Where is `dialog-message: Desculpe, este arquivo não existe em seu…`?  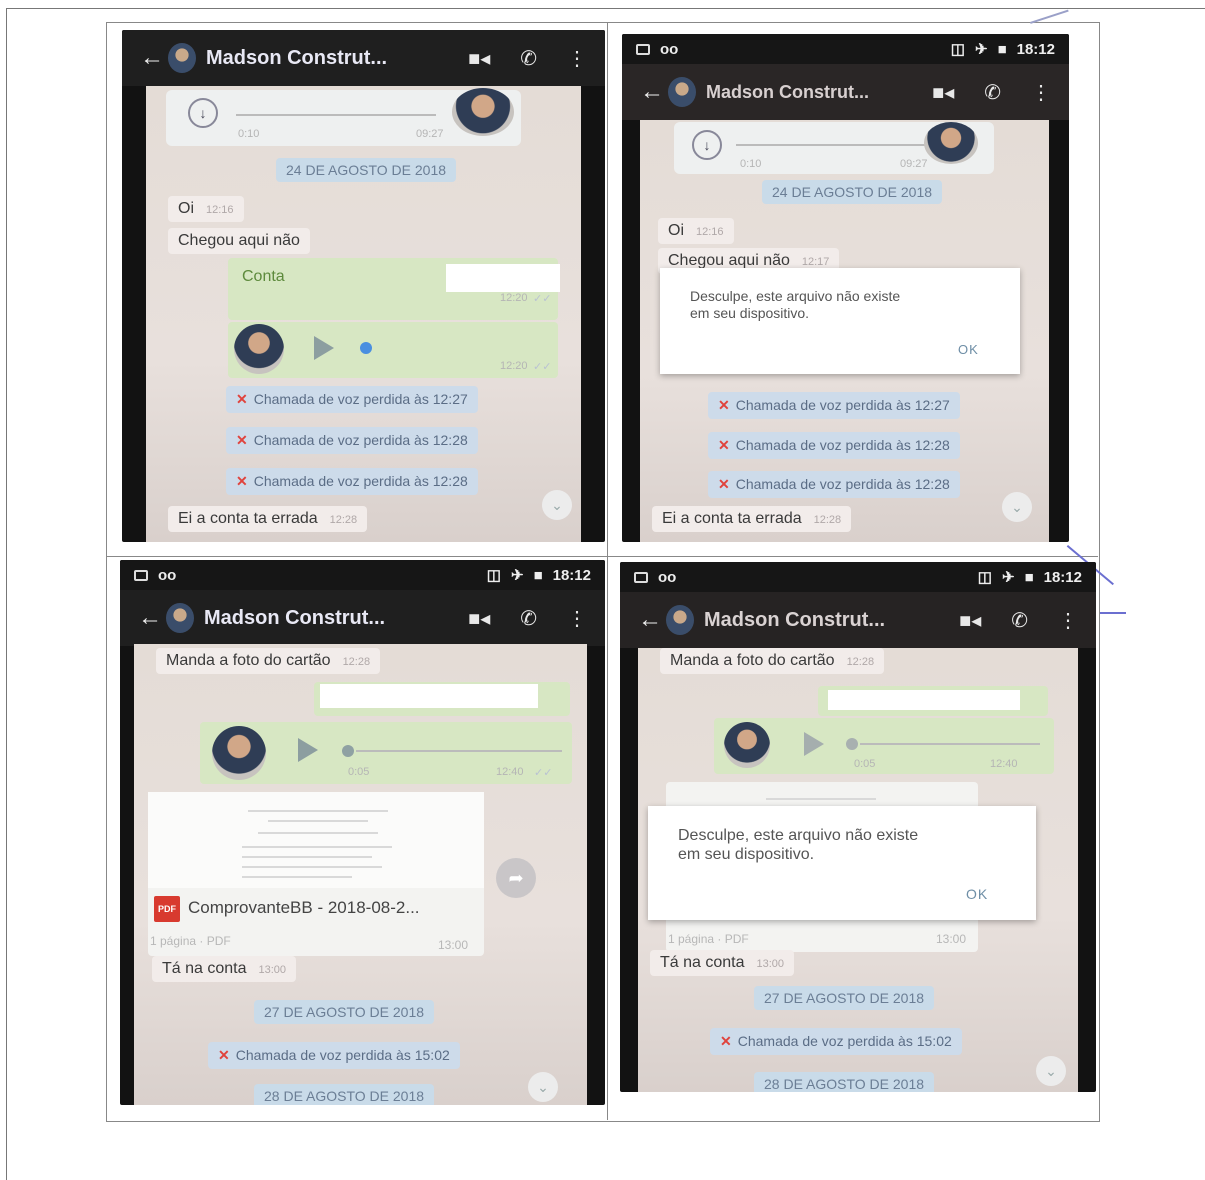 dialog-message: Desculpe, este arquivo não existe em seu… is located at coordinates (798, 845).